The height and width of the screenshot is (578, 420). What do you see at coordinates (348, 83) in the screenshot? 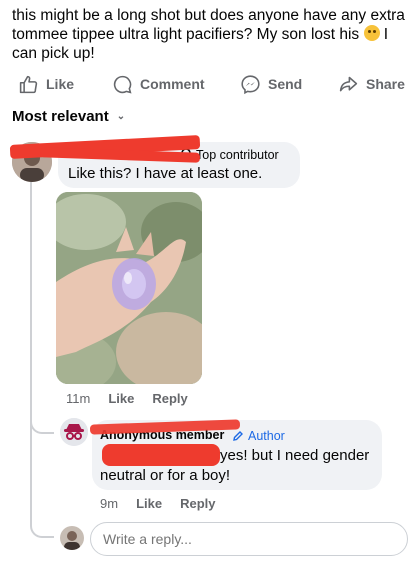
I see `share-arrow-icon` at bounding box center [348, 83].